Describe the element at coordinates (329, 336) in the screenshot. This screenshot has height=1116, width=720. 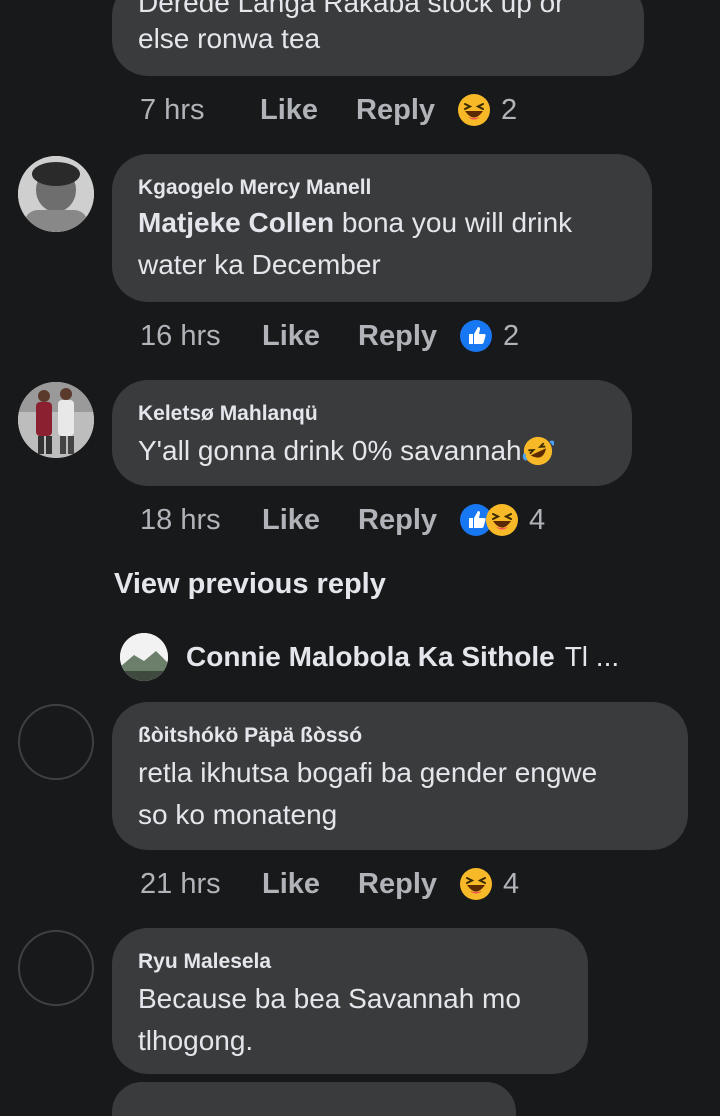
I see `comment-actions: 16 hrs Like Reply 2` at that location.